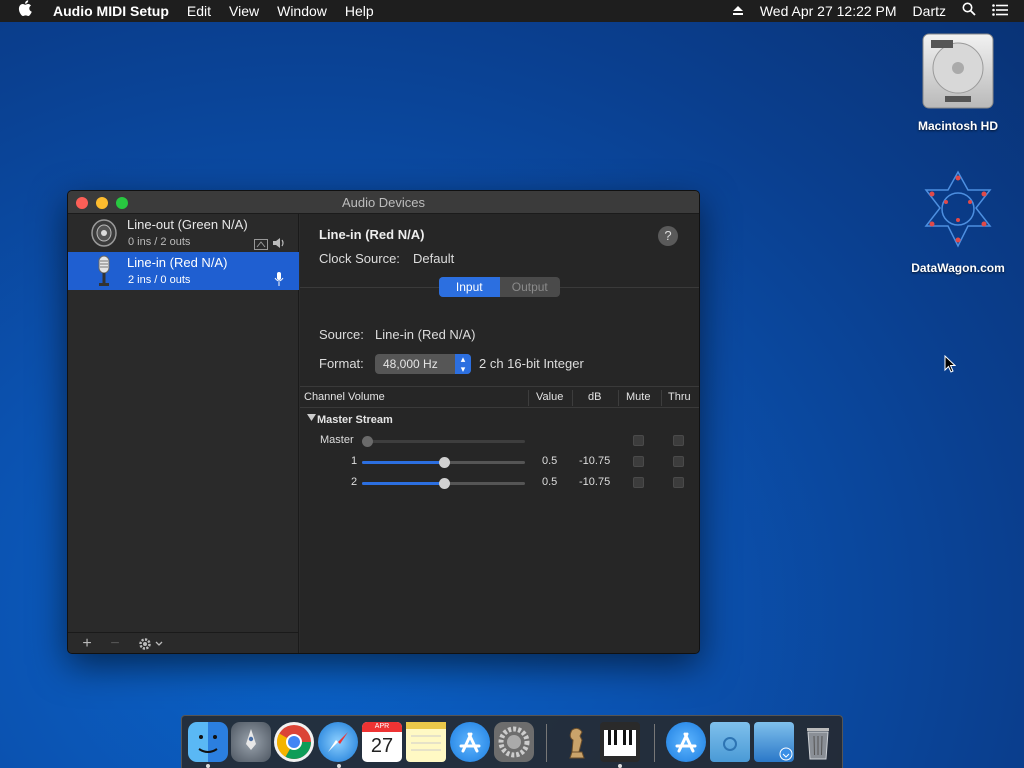 This screenshot has width=1024, height=768. What do you see at coordinates (294, 742) in the screenshot?
I see `dock-chrome-icon` at bounding box center [294, 742].